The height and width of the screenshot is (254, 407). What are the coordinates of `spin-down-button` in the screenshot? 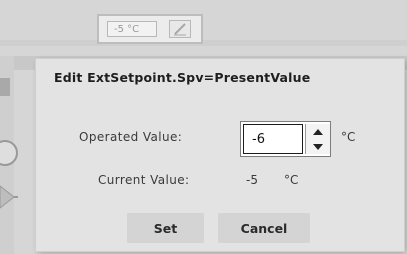 It's located at (318, 146).